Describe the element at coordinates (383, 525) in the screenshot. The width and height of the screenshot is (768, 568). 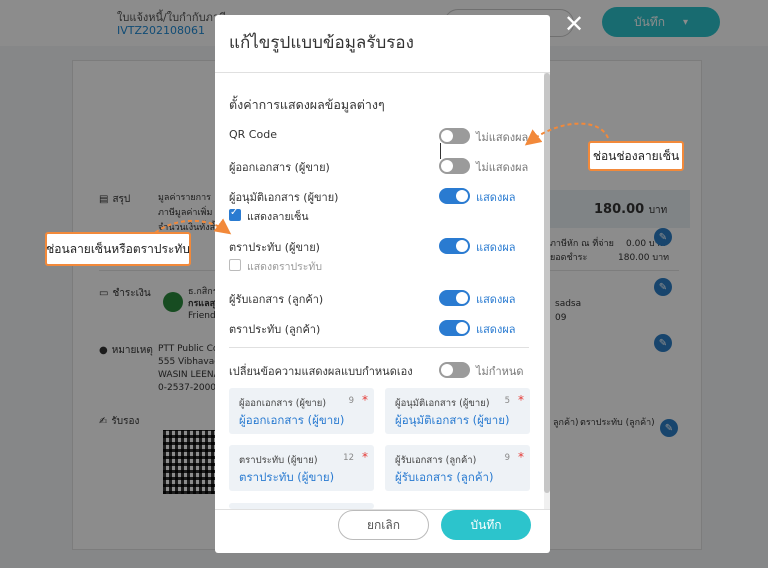
I see `cancel-button: ยกเลิก` at that location.